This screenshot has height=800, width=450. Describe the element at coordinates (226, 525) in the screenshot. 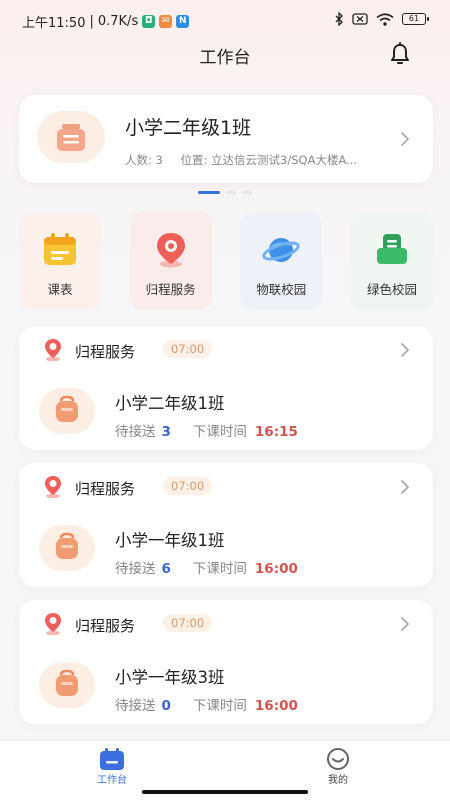

I see `service-card: 归程服务 07:00 小学一年级1班 待接送 6 下课时间 16:00` at that location.